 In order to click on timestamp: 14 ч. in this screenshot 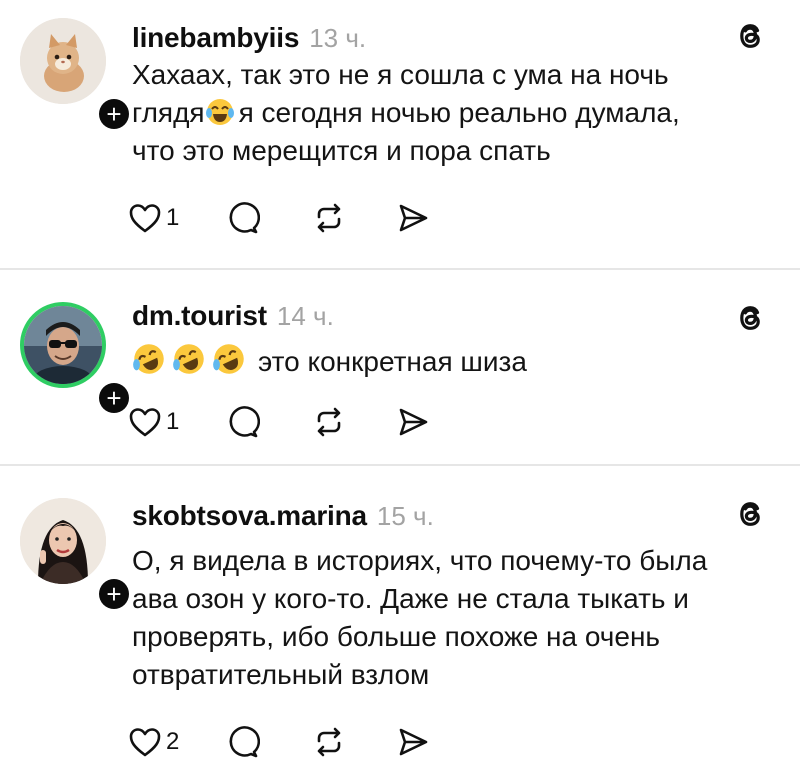, I will do `click(305, 316)`.